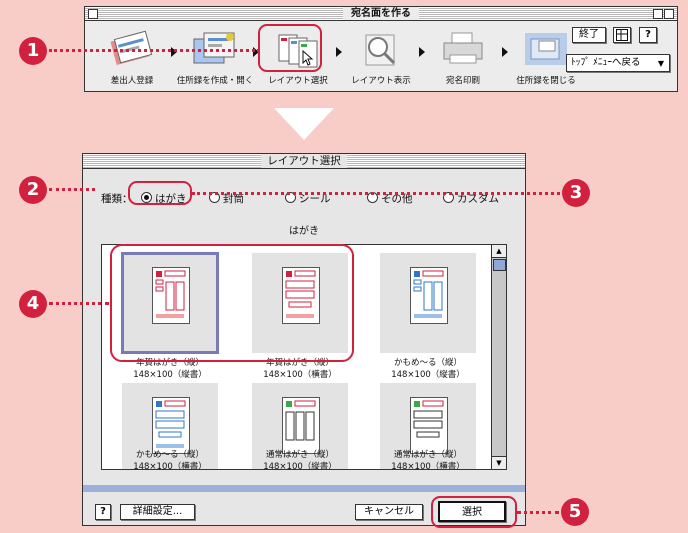  I want to click on top-menu-popup: ﾄｯﾌﾟ ﾒﾆｭｰへ戻る ▼, so click(618, 63).